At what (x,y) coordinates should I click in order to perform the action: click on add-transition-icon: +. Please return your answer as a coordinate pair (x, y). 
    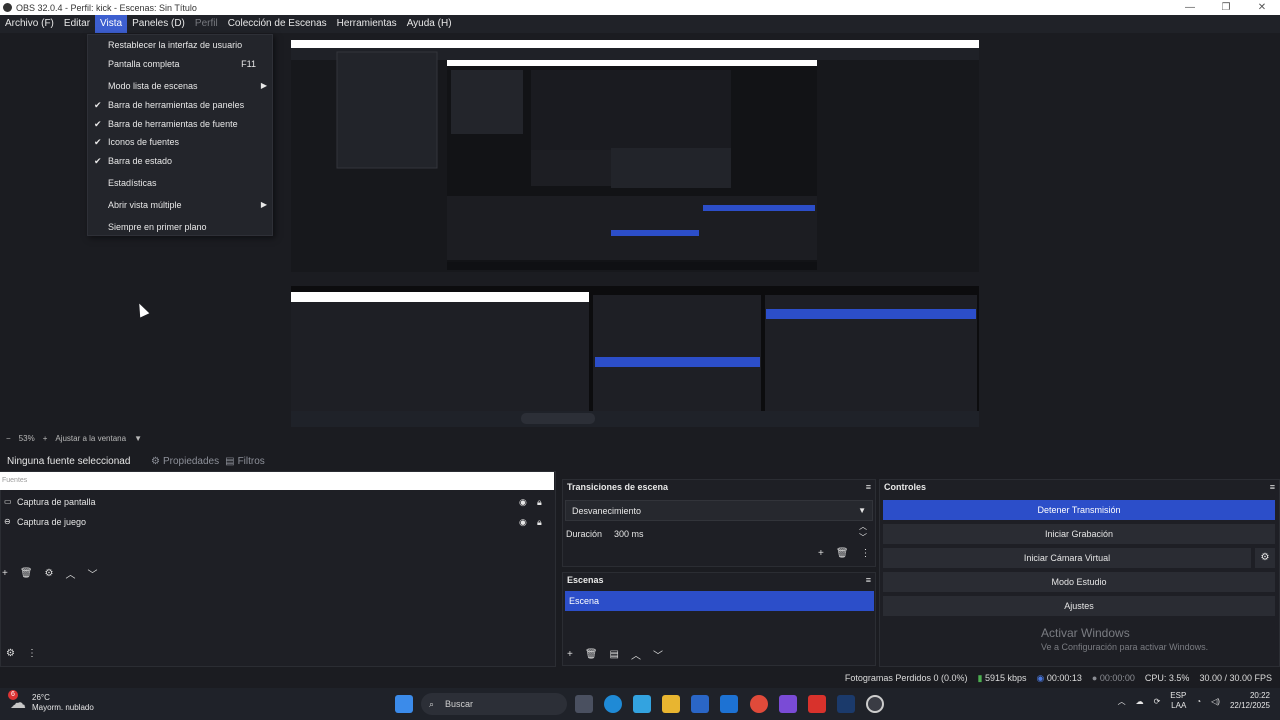
    Looking at the image, I should click on (821, 553).